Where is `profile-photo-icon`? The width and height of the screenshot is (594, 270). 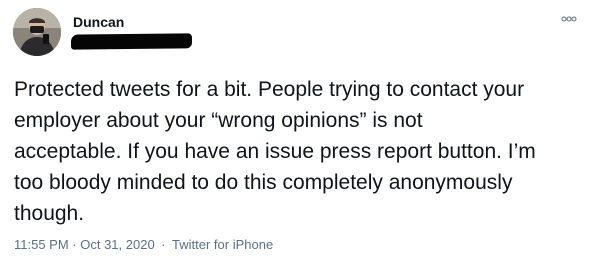 profile-photo-icon is located at coordinates (37, 32).